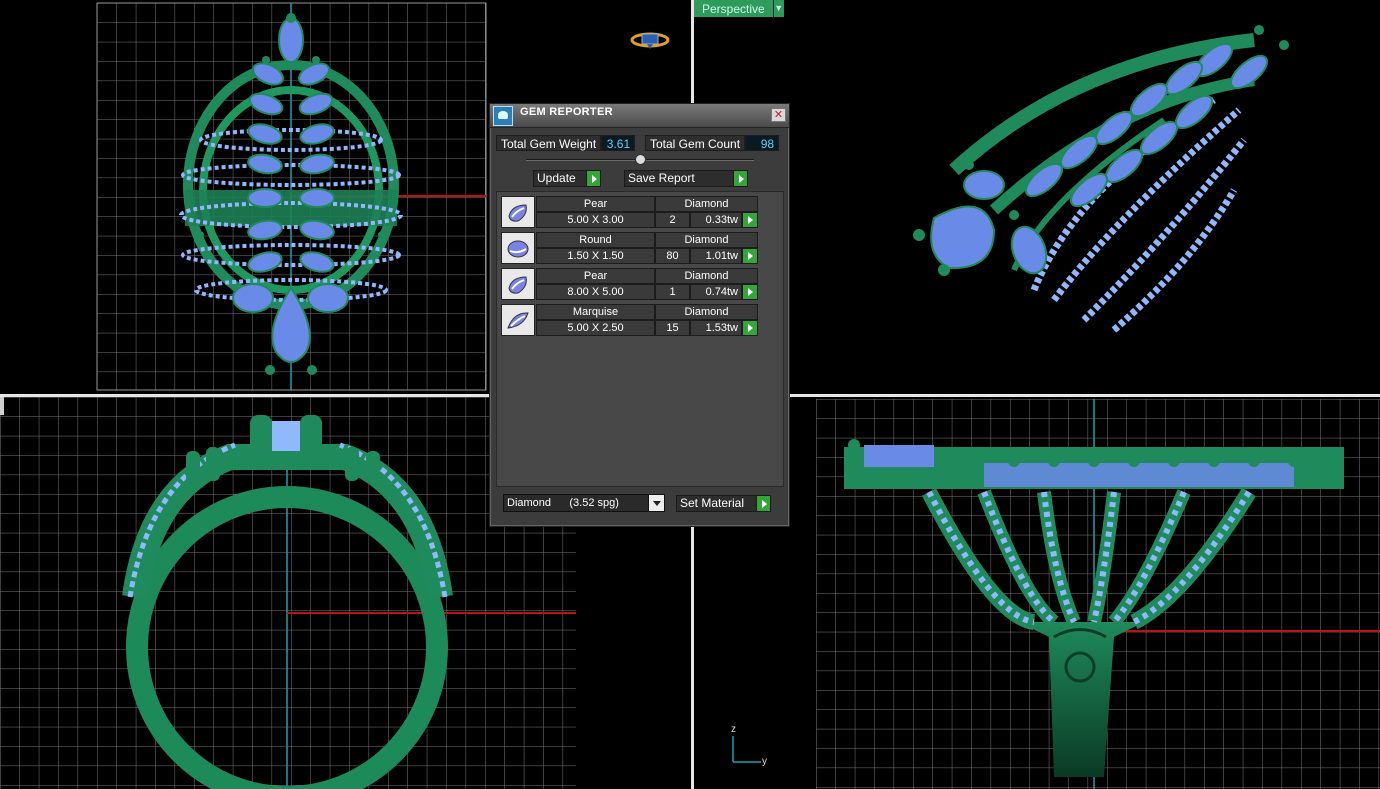 This screenshot has height=789, width=1380. Describe the element at coordinates (733, 8) in the screenshot. I see `perspective-label: Perspective` at that location.